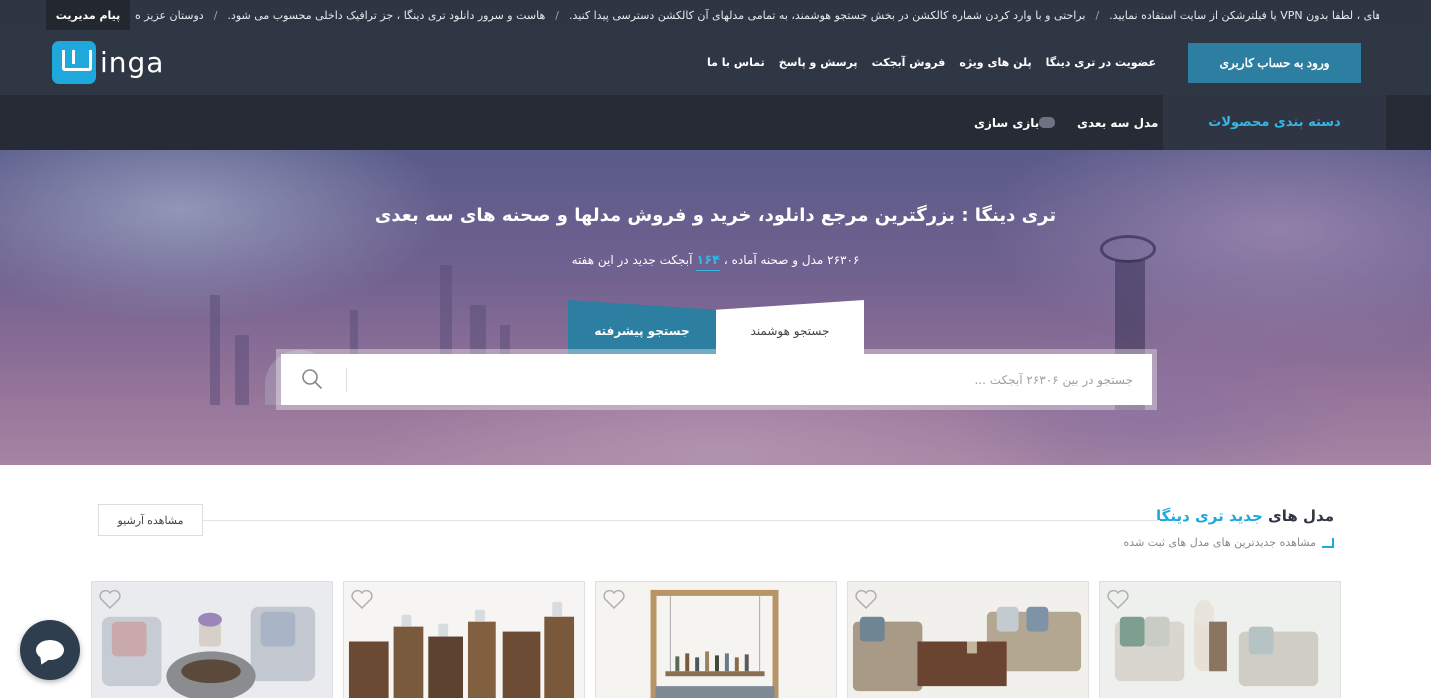 This screenshot has height=698, width=1431. What do you see at coordinates (791, 260) in the screenshot?
I see `hero-model-count: ۲۶۳۰۶ مدل و صحنه آماده ،` at bounding box center [791, 260].